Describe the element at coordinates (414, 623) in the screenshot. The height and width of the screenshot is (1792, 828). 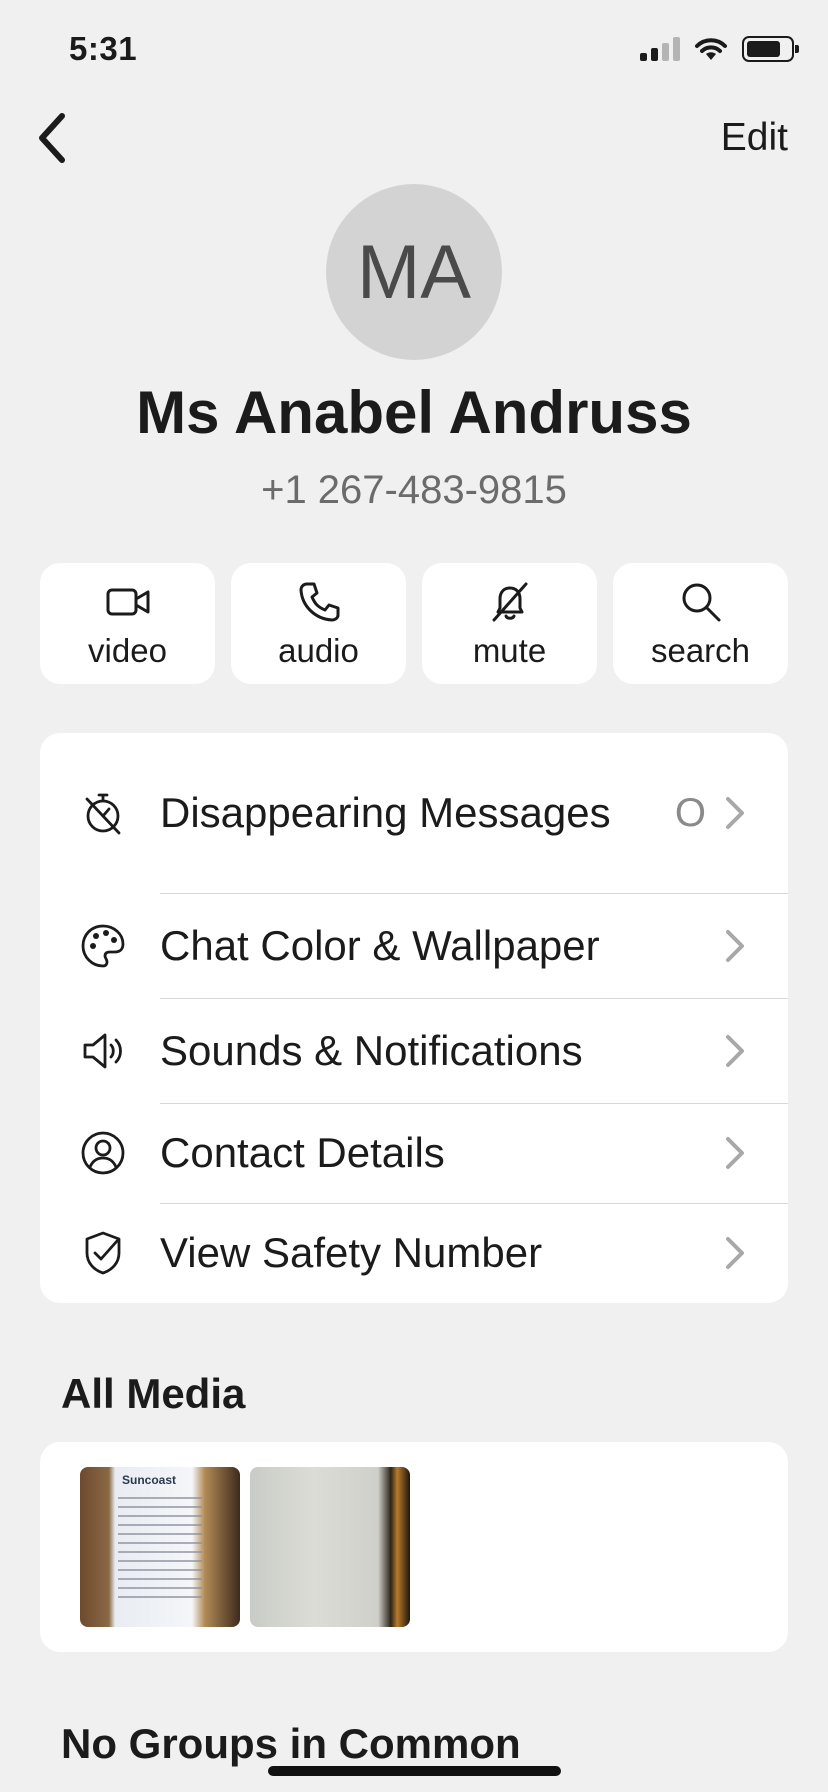
I see `action-bar: video audio mute search` at that location.